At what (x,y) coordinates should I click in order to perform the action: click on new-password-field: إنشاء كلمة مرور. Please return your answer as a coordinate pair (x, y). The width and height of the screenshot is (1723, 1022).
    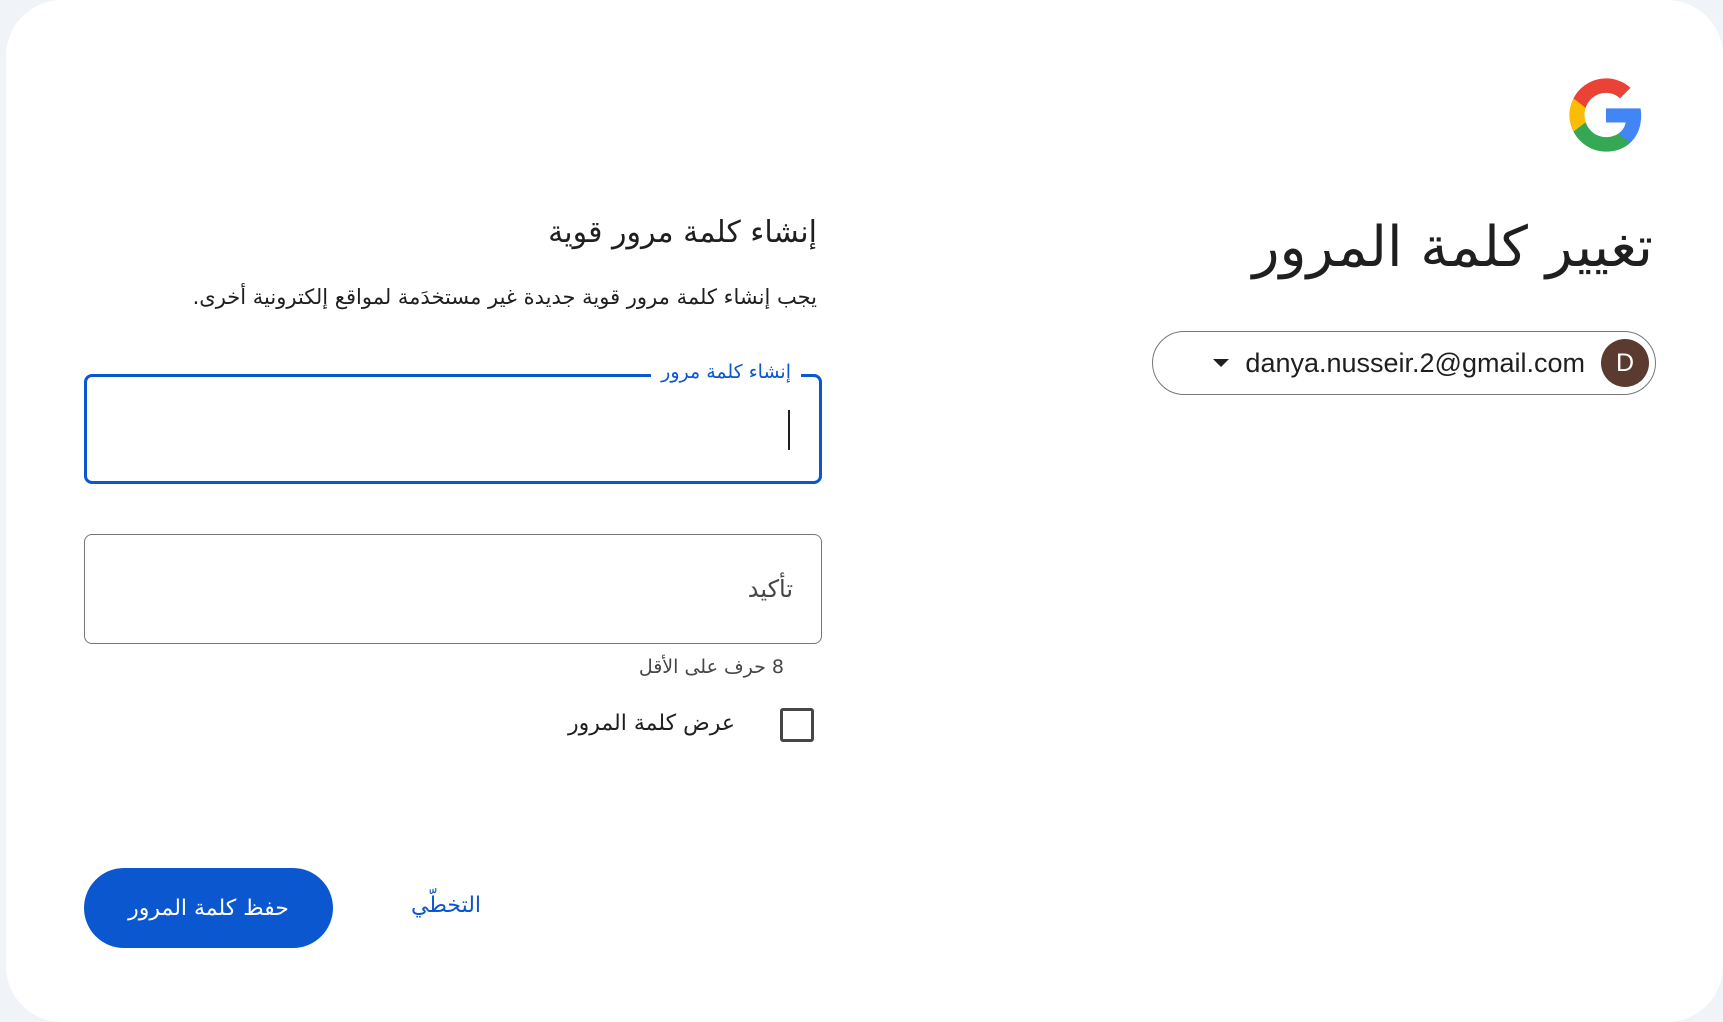
    Looking at the image, I should click on (453, 422).